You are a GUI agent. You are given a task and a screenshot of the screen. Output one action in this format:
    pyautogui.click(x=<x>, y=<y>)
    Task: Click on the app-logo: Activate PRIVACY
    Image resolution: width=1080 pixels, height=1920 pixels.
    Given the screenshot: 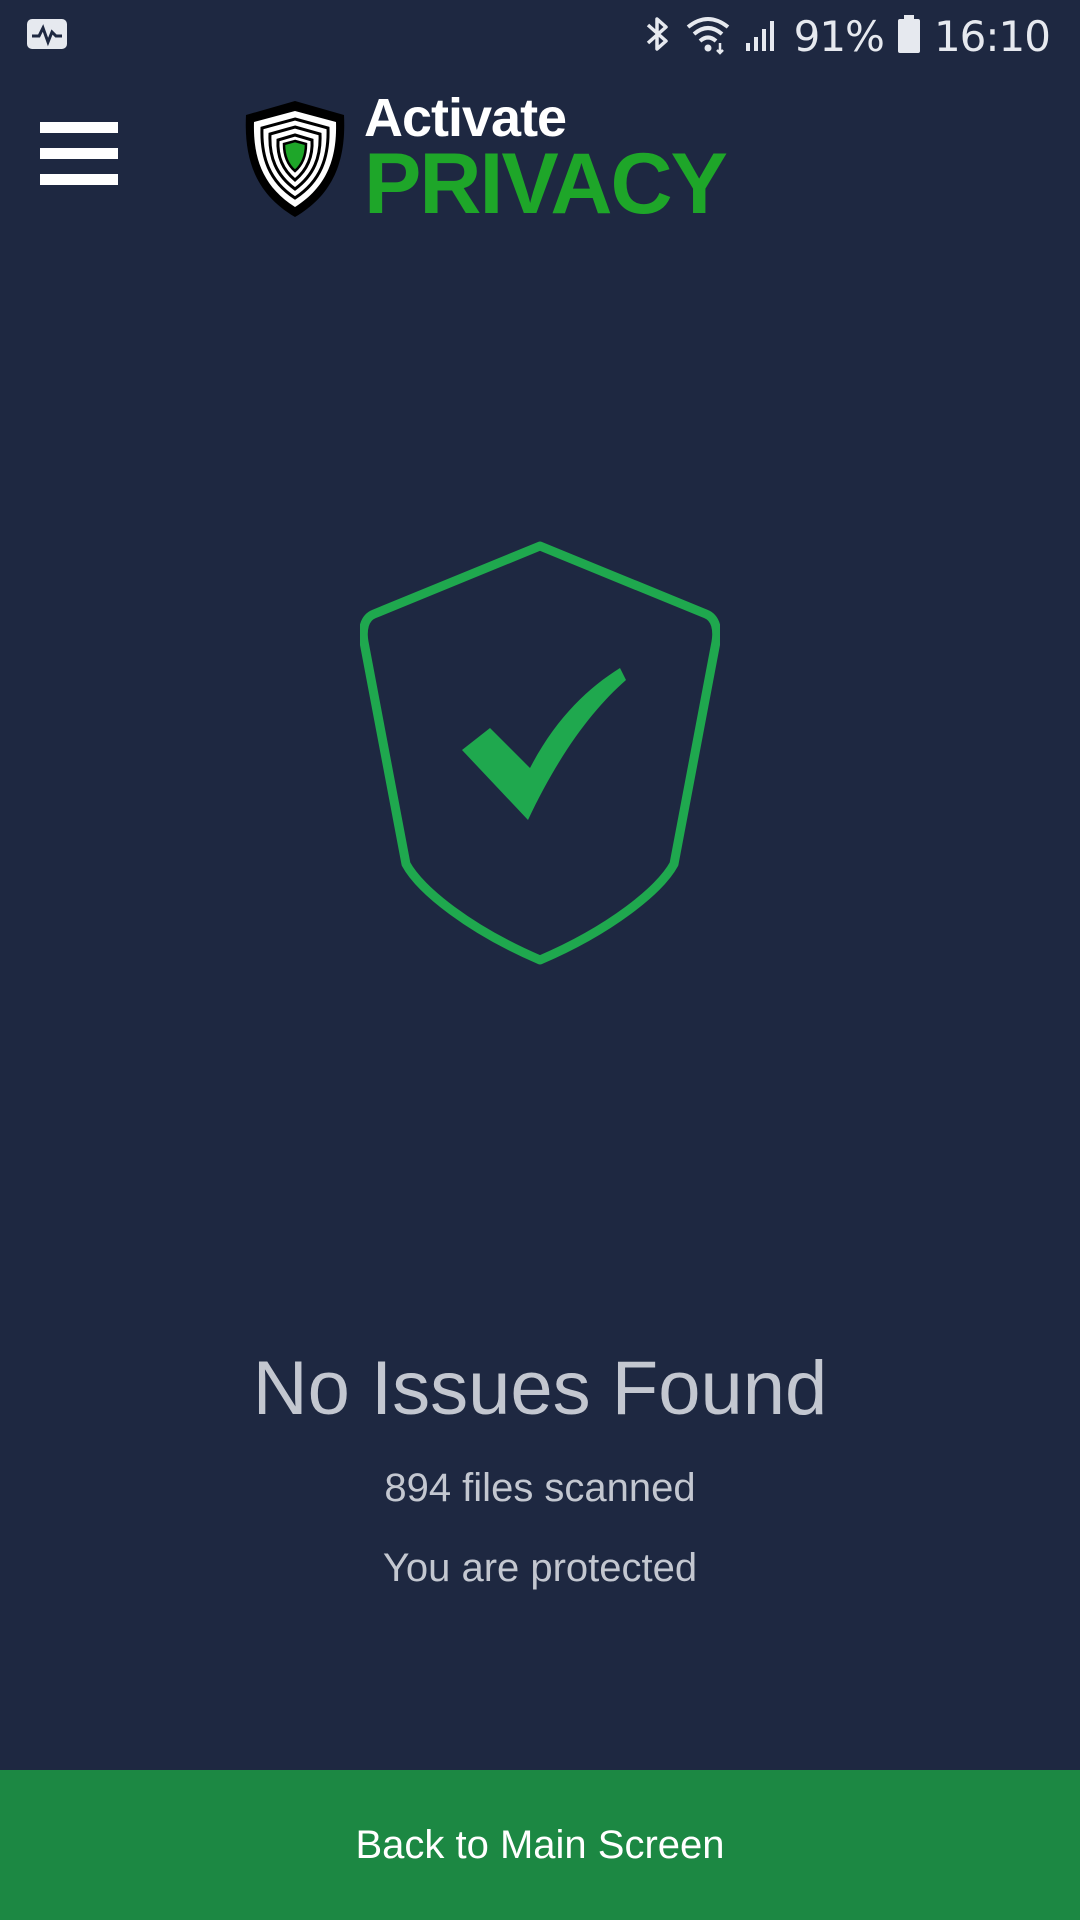 What is the action you would take?
    pyautogui.click(x=484, y=161)
    